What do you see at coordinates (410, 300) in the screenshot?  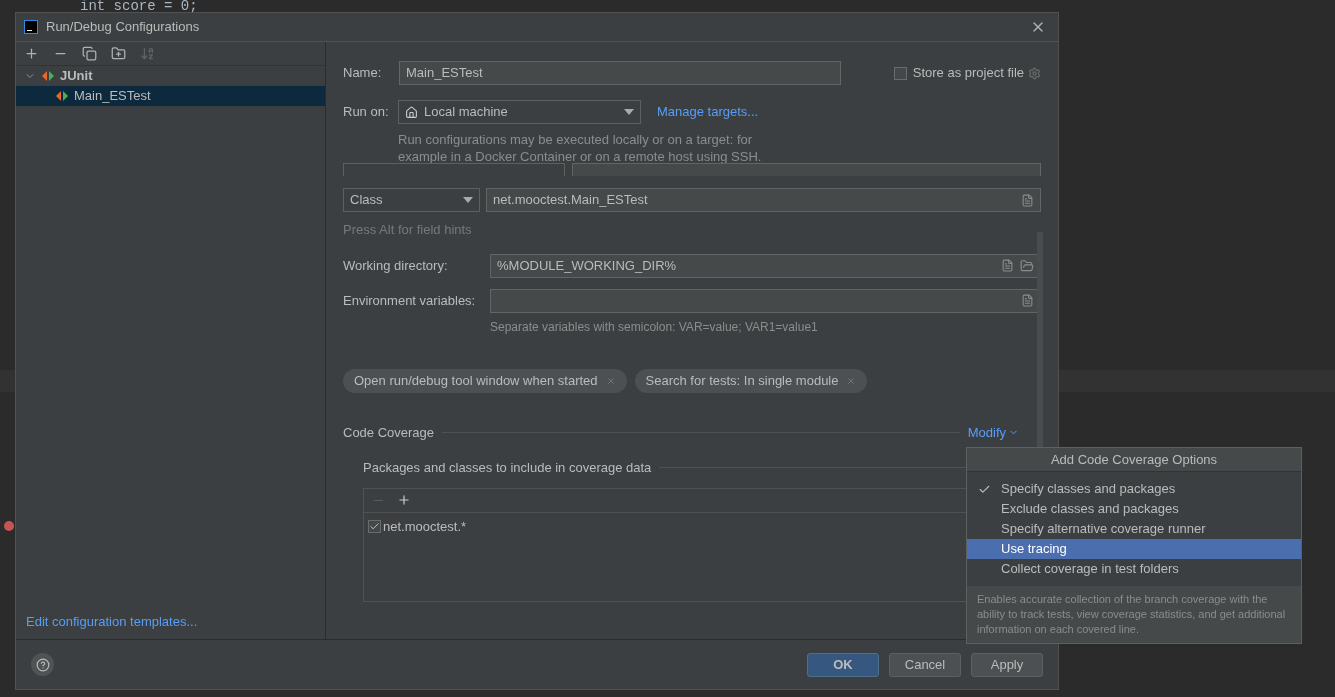 I see `env-label: Environment variables:` at bounding box center [410, 300].